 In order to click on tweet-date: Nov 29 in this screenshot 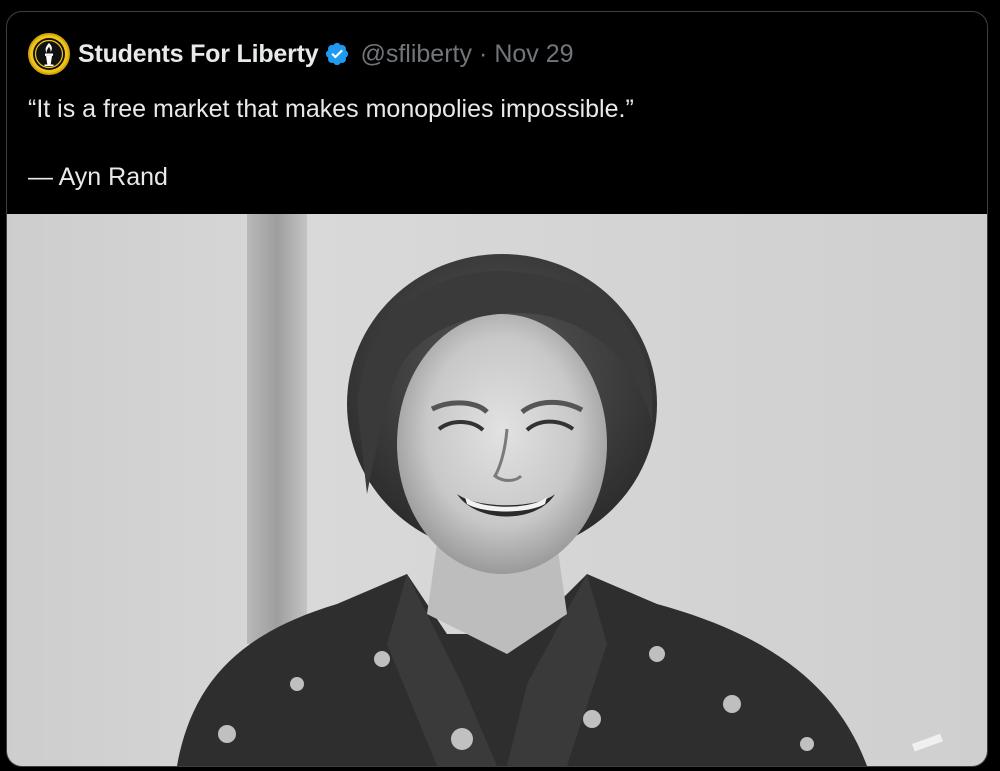, I will do `click(533, 54)`.